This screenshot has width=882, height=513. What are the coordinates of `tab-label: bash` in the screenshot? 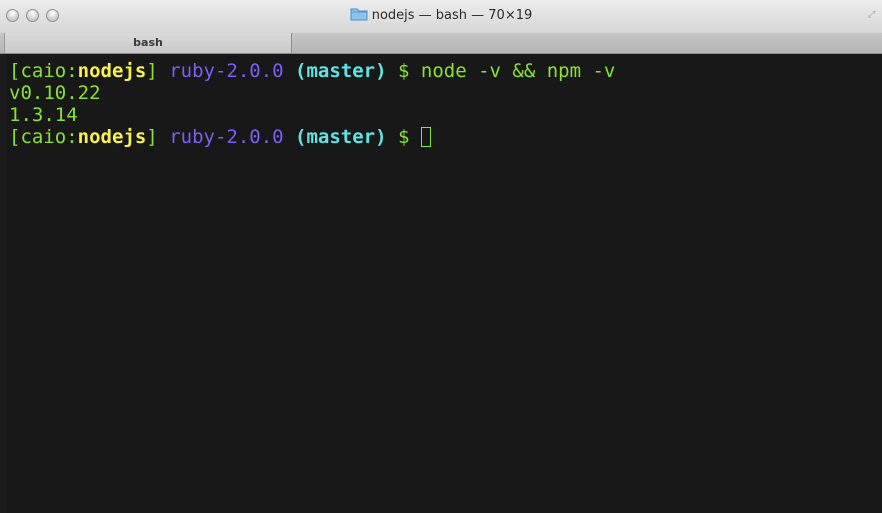 It's located at (148, 42).